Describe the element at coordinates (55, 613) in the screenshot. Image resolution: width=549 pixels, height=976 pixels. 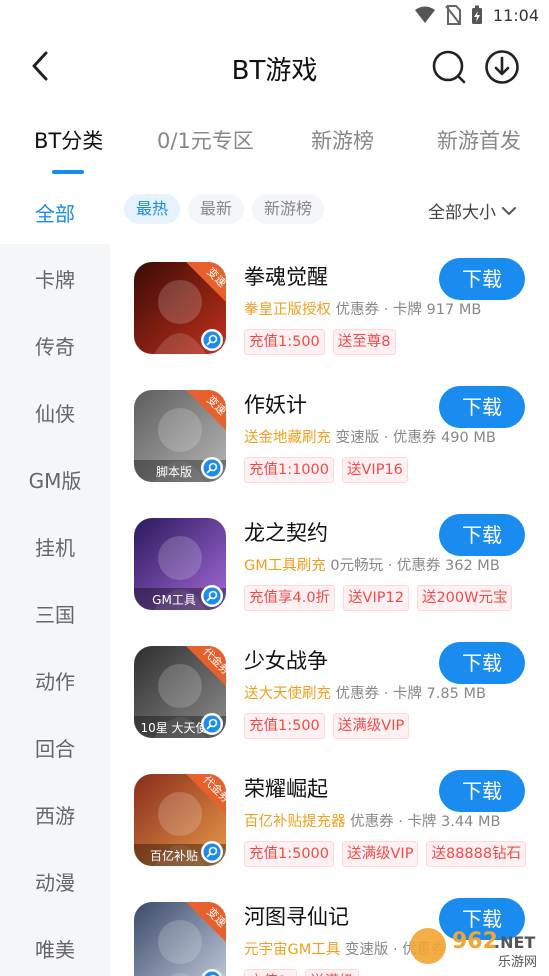
I see `sidebar-item-three-kingdoms: 三国` at that location.